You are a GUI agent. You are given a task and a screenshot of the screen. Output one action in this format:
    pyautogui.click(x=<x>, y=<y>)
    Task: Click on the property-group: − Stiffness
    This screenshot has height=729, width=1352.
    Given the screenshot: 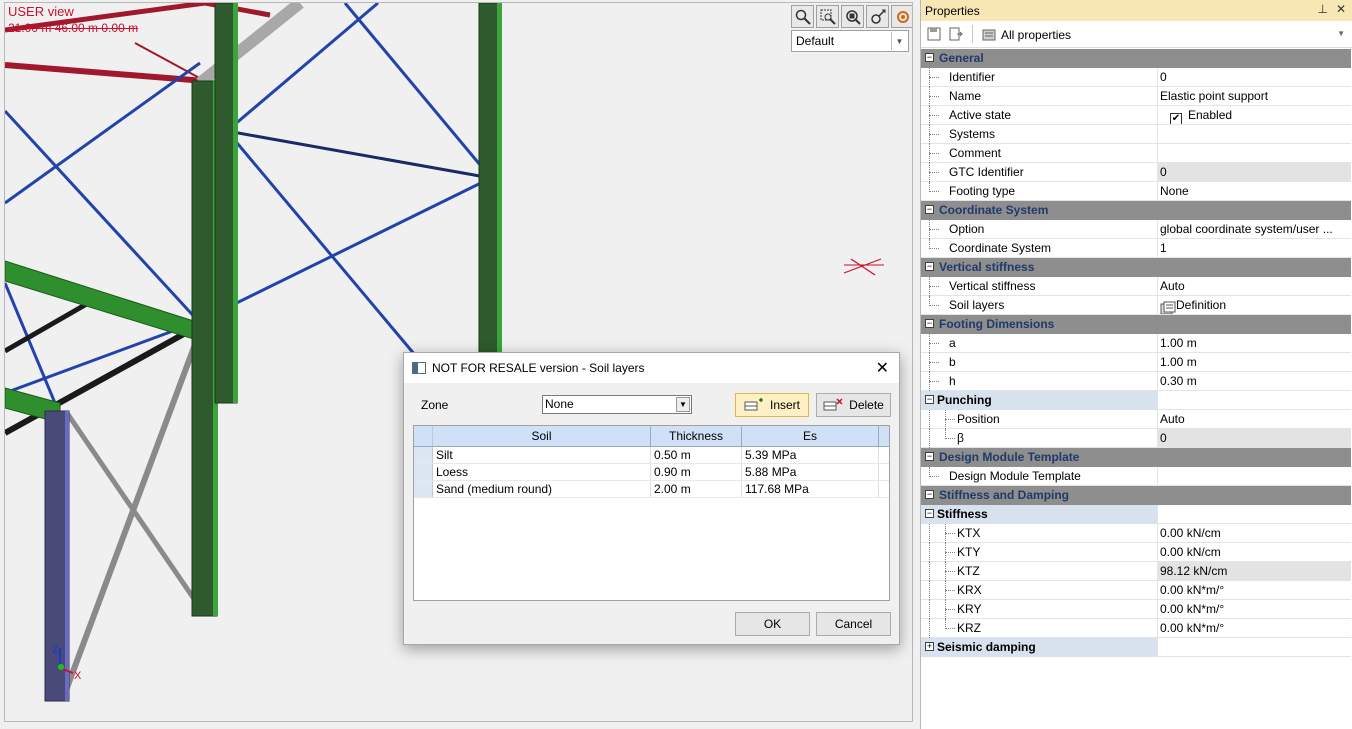 What is the action you would take?
    pyautogui.click(x=1136, y=514)
    